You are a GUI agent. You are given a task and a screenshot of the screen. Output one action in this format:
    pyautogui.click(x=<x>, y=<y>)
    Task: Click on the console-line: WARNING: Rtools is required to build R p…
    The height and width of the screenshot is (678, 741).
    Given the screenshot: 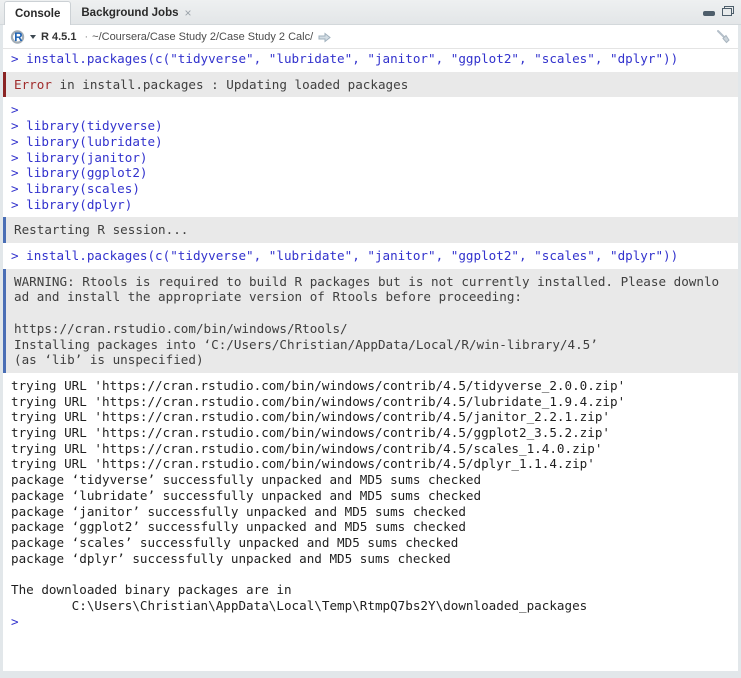 What is the action you would take?
    pyautogui.click(x=367, y=281)
    